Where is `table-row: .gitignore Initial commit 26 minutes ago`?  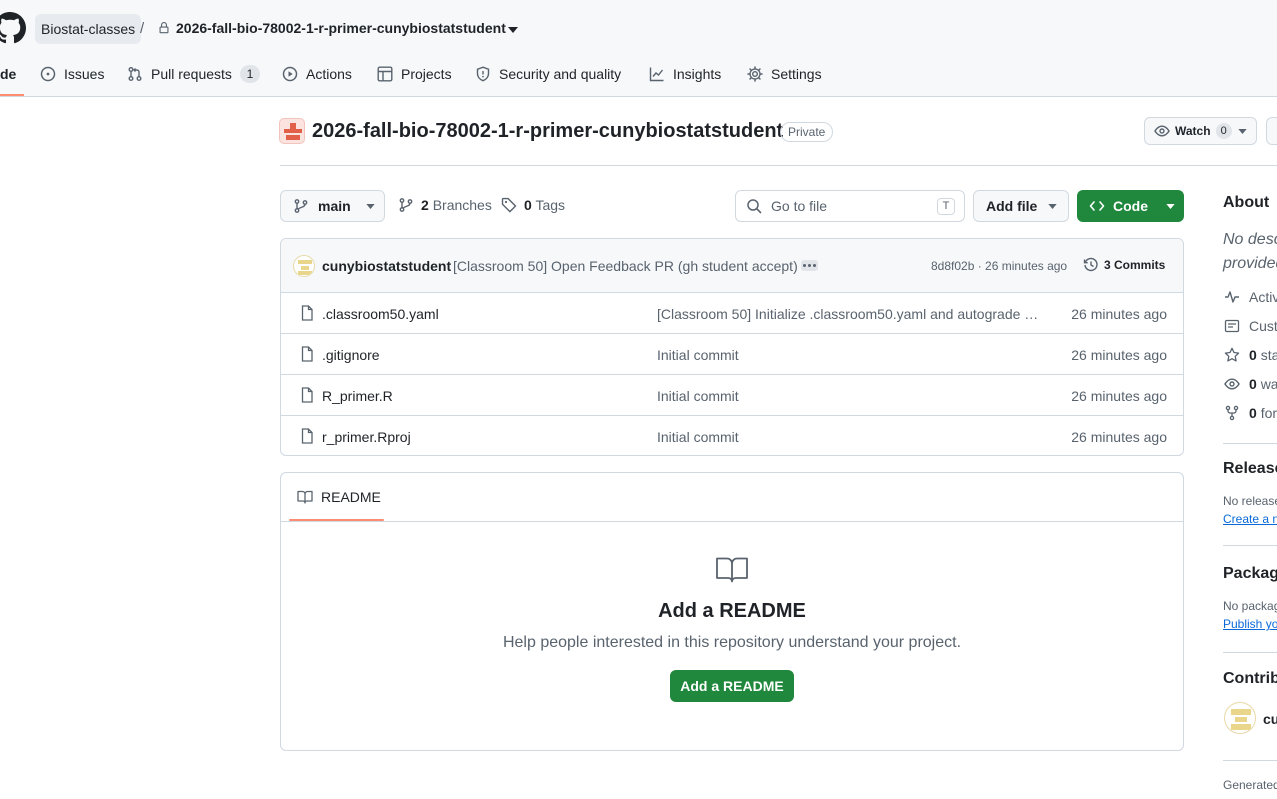
table-row: .gitignore Initial commit 26 minutes ago is located at coordinates (732, 354).